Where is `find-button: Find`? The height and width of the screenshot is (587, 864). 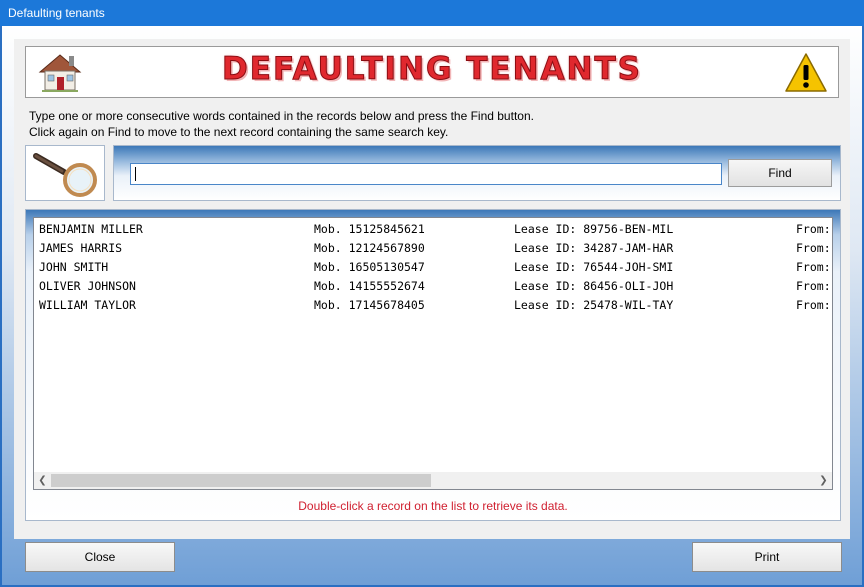
find-button: Find is located at coordinates (780, 173).